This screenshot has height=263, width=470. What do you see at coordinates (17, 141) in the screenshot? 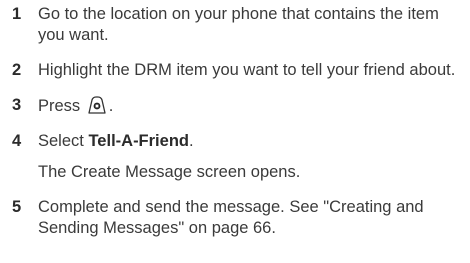
I see `step-number: 4` at bounding box center [17, 141].